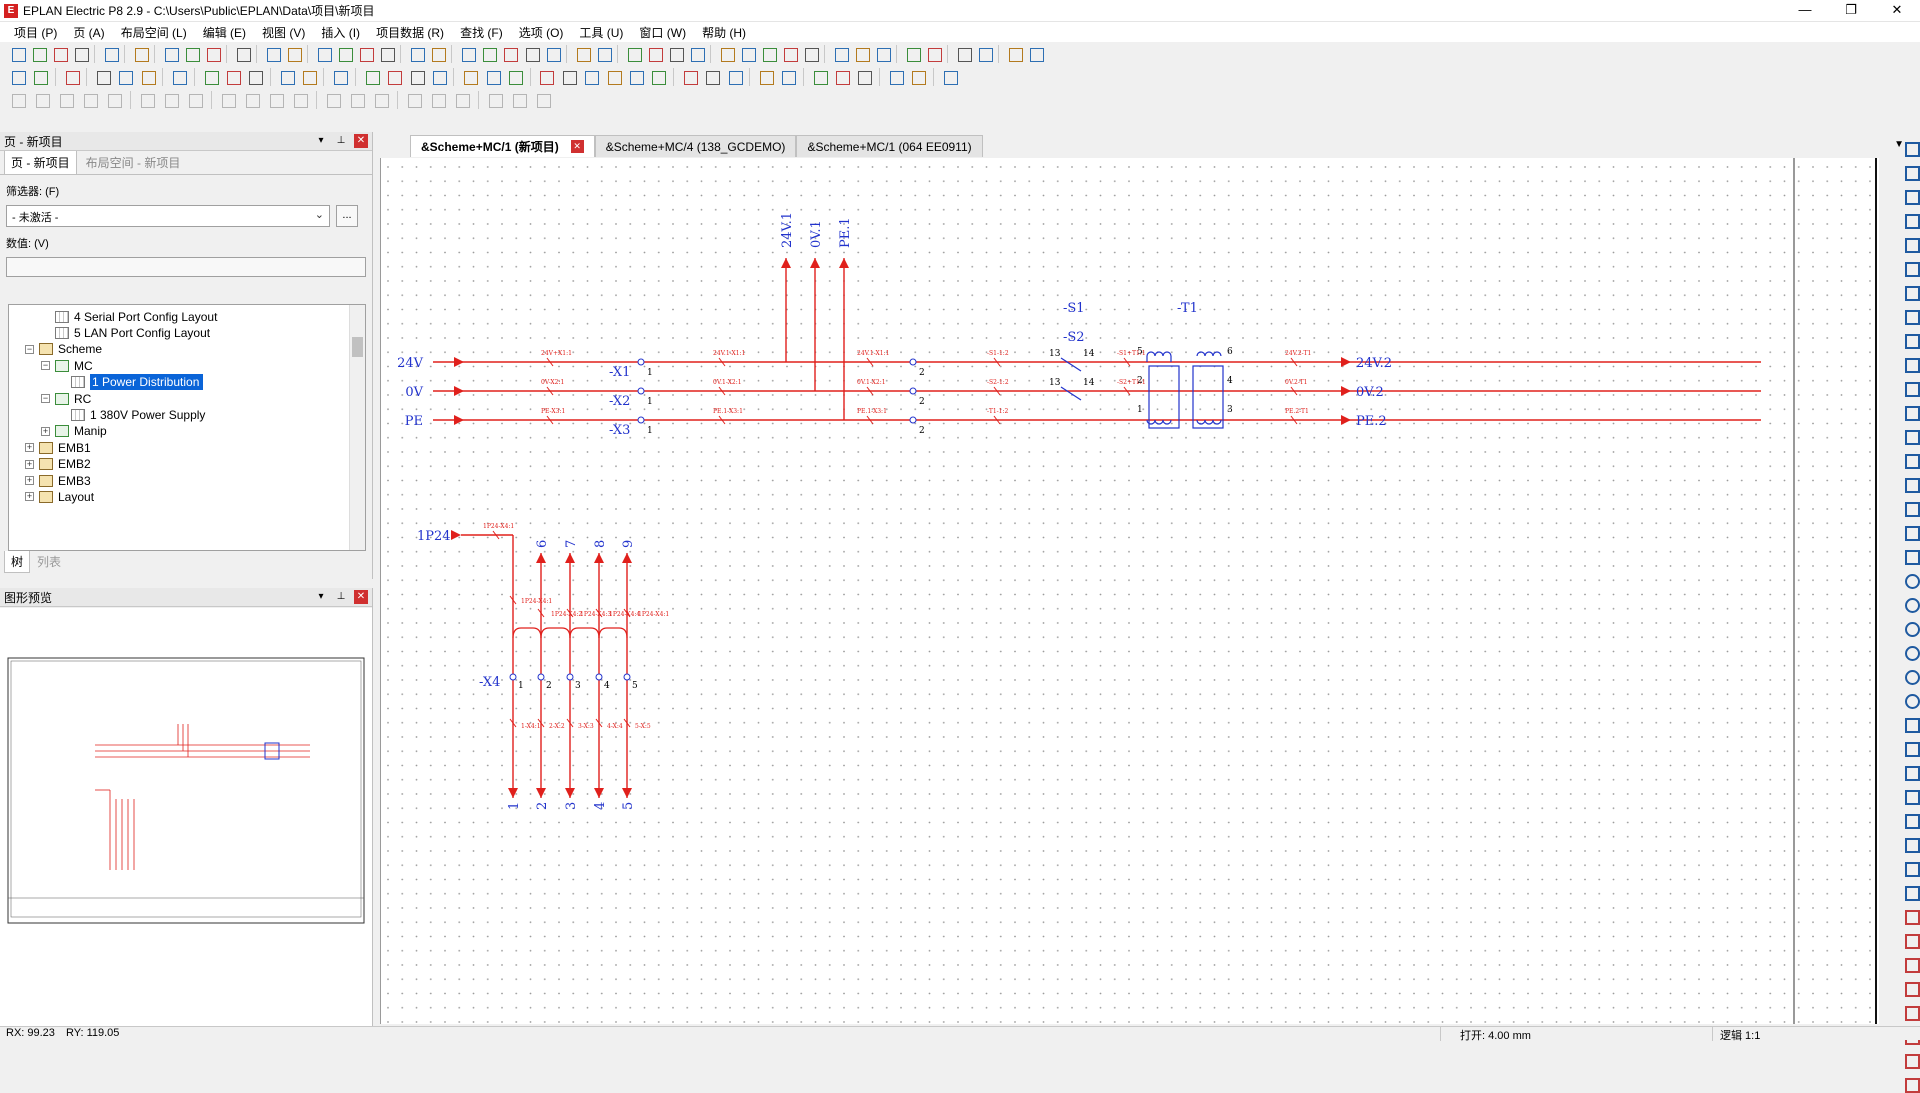 The width and height of the screenshot is (1920, 1093). Describe the element at coordinates (154, 32) in the screenshot. I see `menu-item: 布局空间 (L)` at that location.